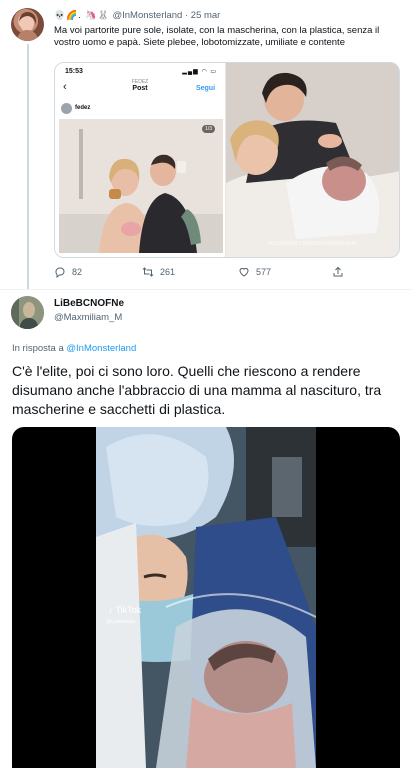 This screenshot has height=768, width=412. Describe the element at coordinates (128, 610) in the screenshot. I see `tiktok-label: TikTok` at that location.